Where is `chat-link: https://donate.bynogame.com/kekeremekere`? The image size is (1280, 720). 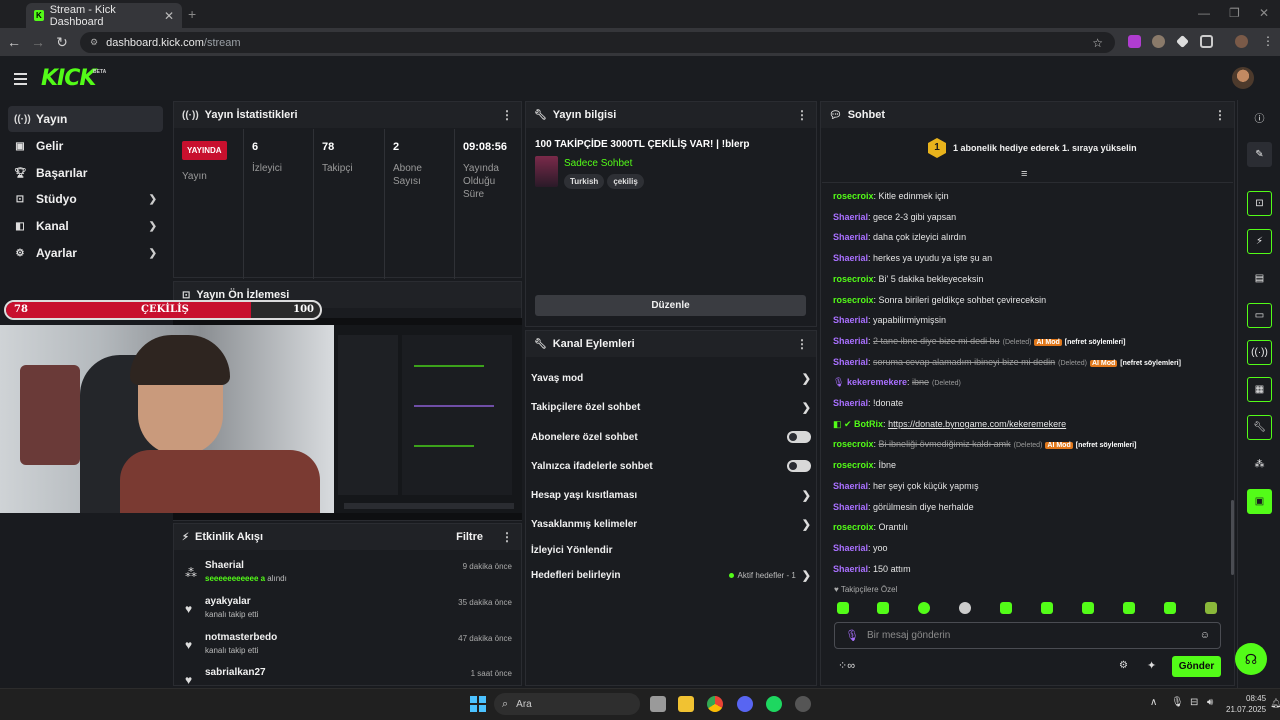
chat-link: https://donate.bynogame.com/kekeremekere is located at coordinates (977, 424).